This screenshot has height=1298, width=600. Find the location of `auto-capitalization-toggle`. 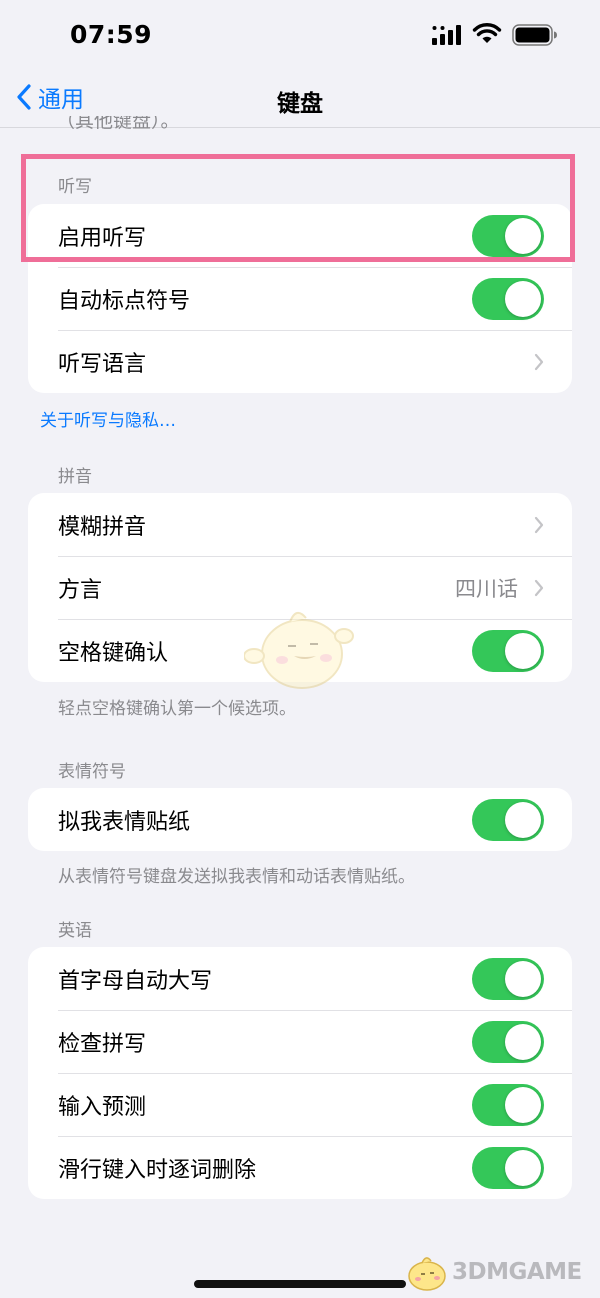

auto-capitalization-toggle is located at coordinates (508, 979).